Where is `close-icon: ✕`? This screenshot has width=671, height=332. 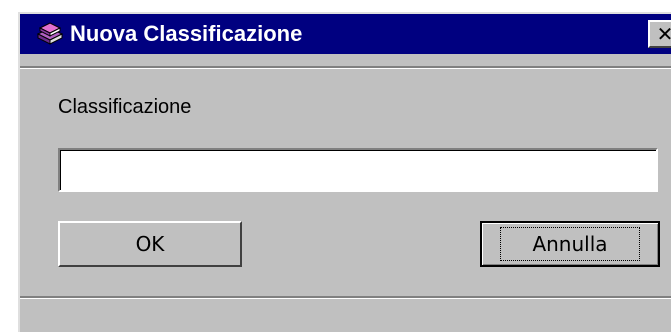
close-icon: ✕ is located at coordinates (663, 34).